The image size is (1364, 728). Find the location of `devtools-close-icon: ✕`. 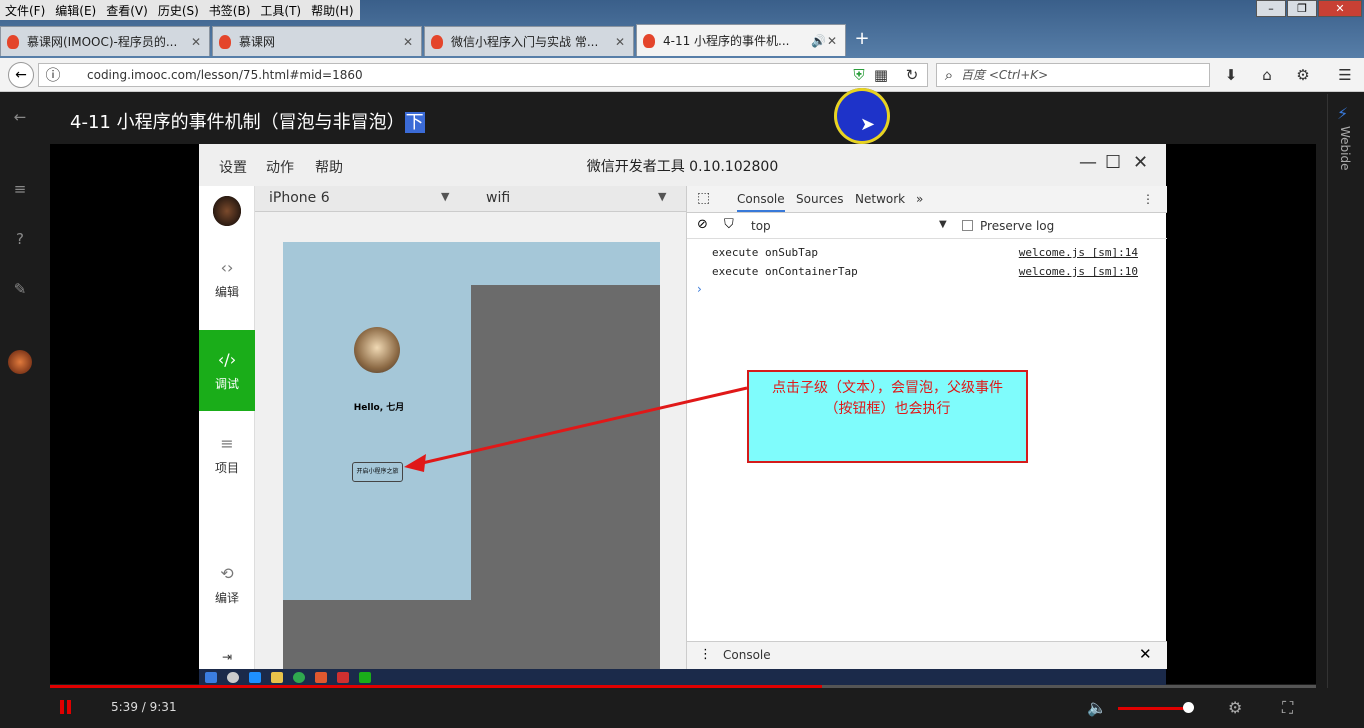

devtools-close-icon: ✕ is located at coordinates (1140, 162).